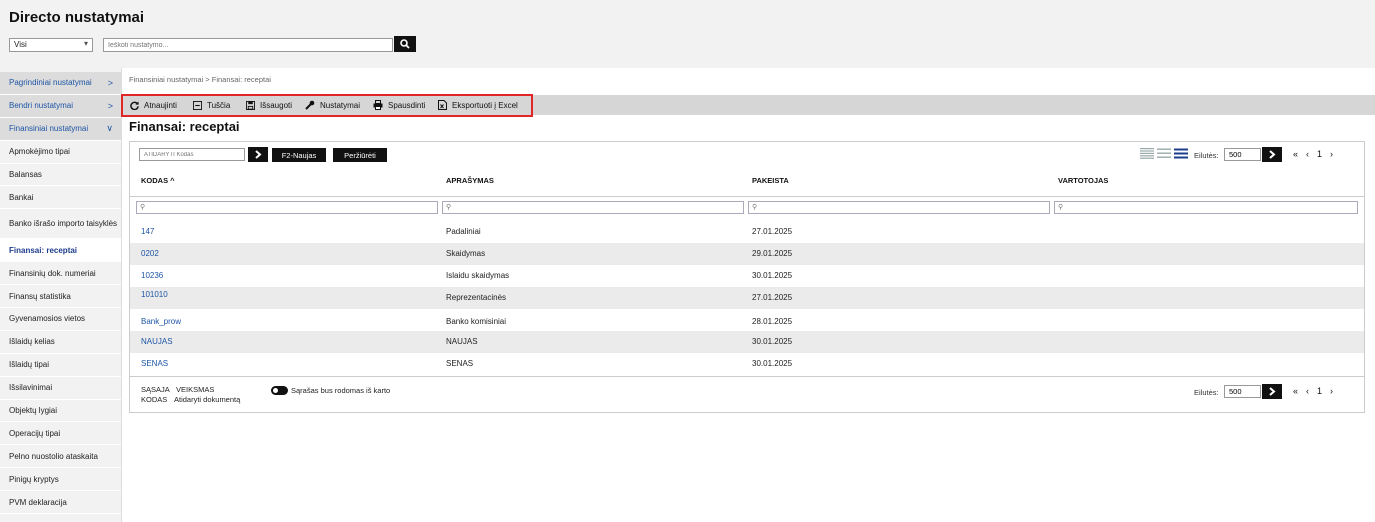 This screenshot has height=522, width=1375. Describe the element at coordinates (287, 207) in the screenshot. I see `code-filter-input` at that location.